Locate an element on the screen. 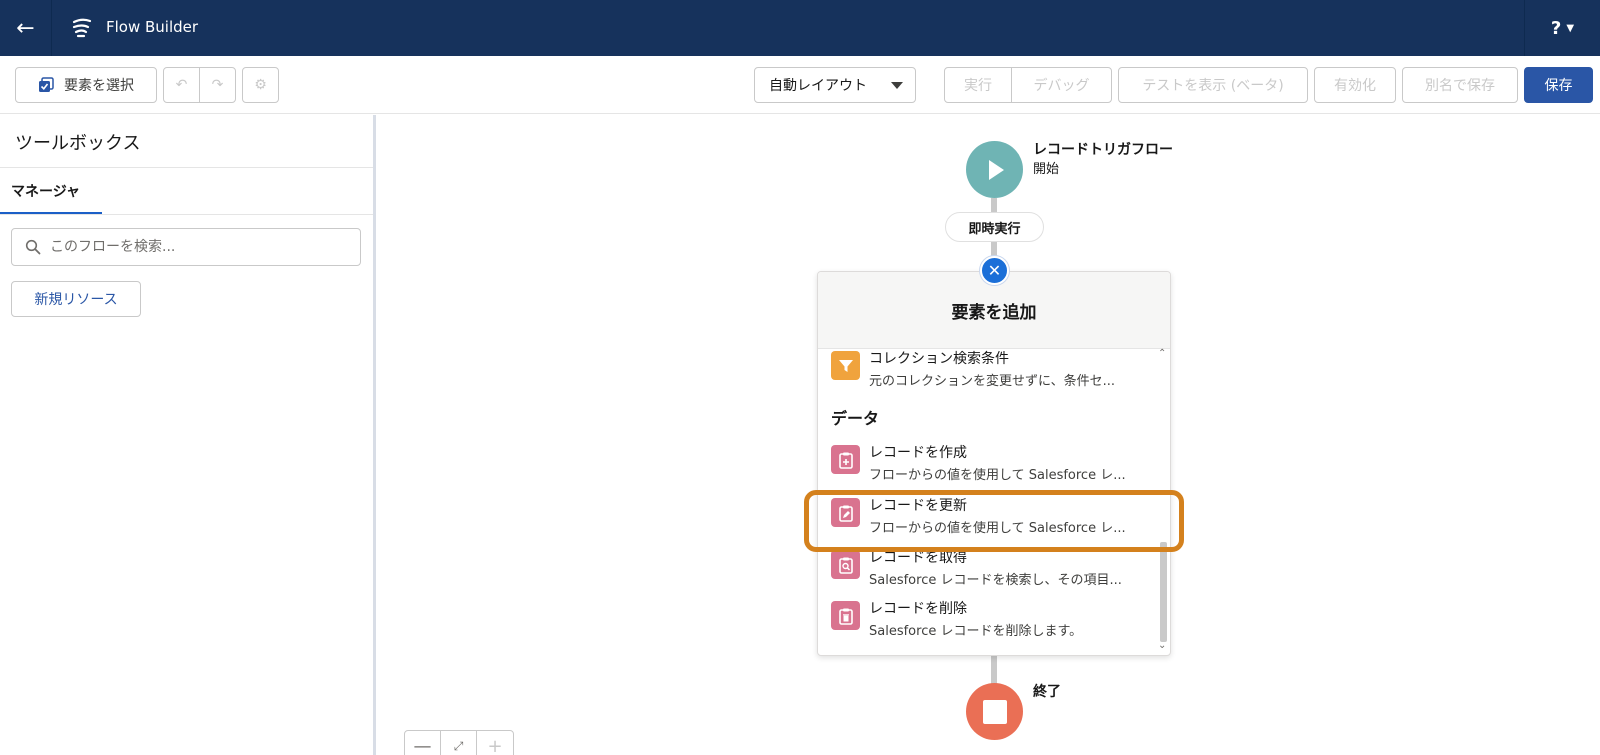 This screenshot has height=755, width=1600. plus-icon: + is located at coordinates (495, 745).